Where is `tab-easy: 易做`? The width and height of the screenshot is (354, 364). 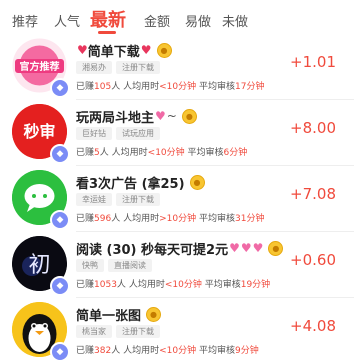
tab-easy: 易做 is located at coordinates (198, 20).